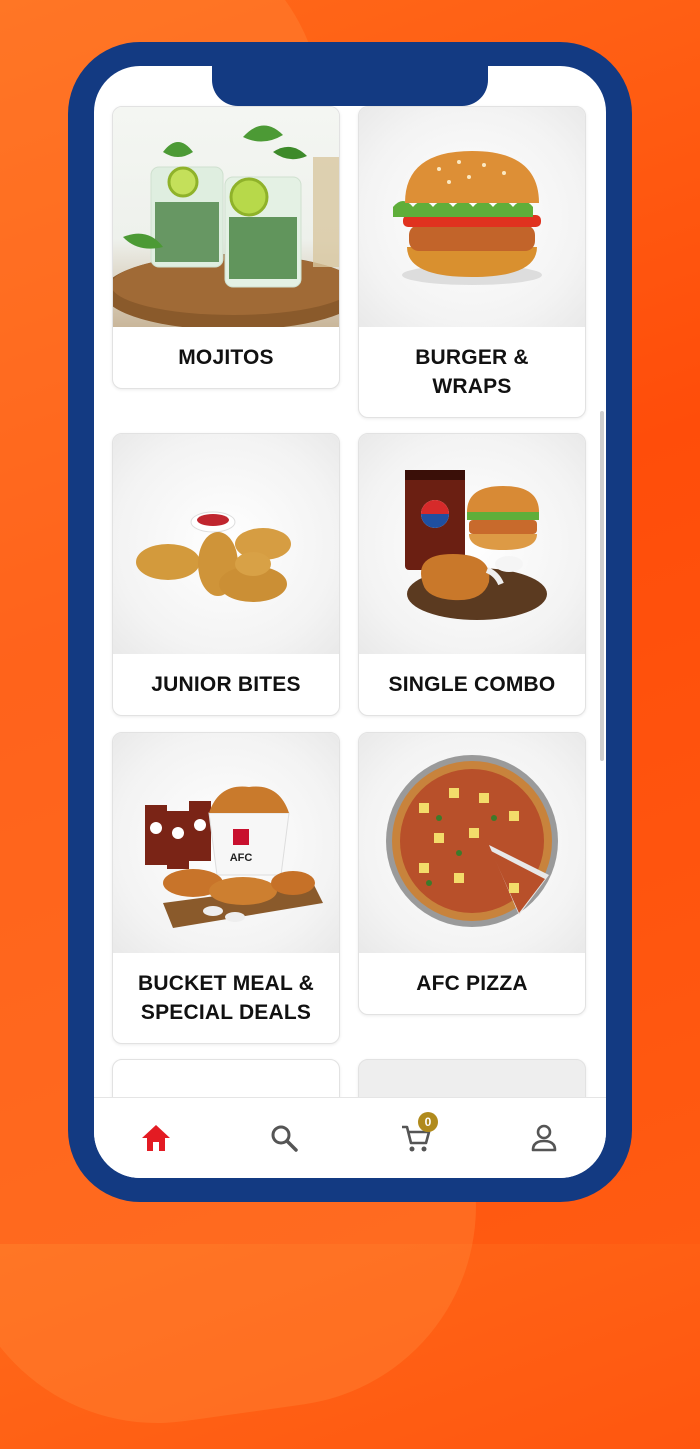  What do you see at coordinates (472, 983) in the screenshot?
I see `category-label: AFC PIZZA` at bounding box center [472, 983].